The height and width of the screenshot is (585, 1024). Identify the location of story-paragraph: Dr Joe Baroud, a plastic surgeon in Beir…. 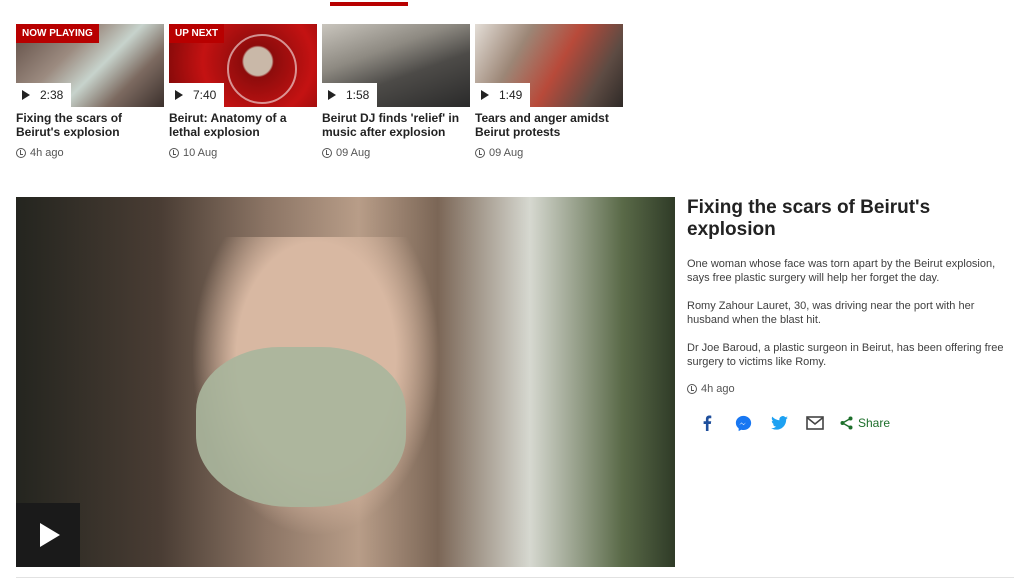
(845, 355).